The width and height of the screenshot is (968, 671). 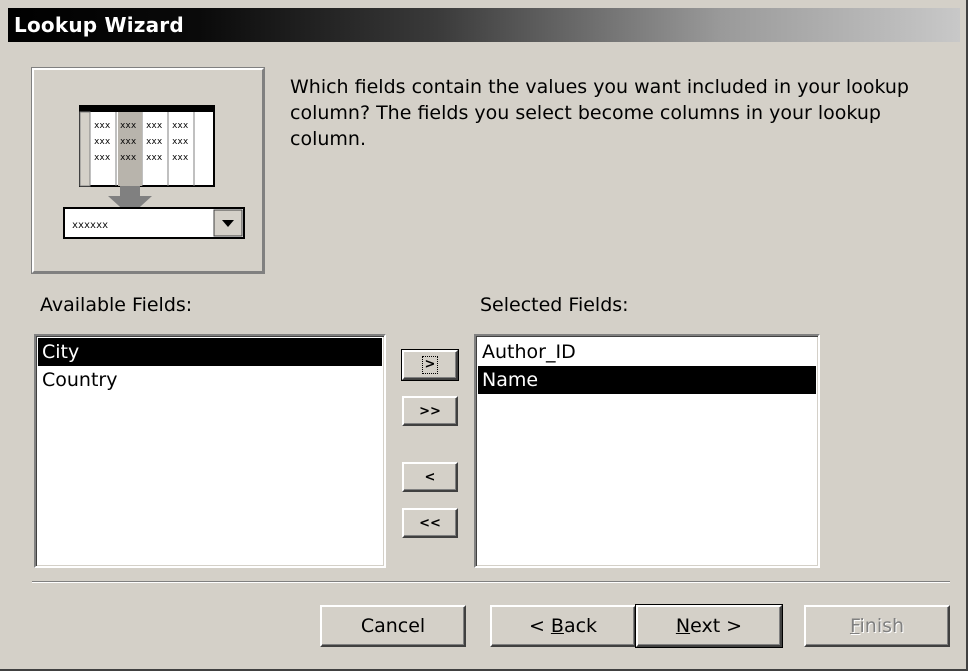 What do you see at coordinates (647, 352) in the screenshot?
I see `list-item: Author_ID` at bounding box center [647, 352].